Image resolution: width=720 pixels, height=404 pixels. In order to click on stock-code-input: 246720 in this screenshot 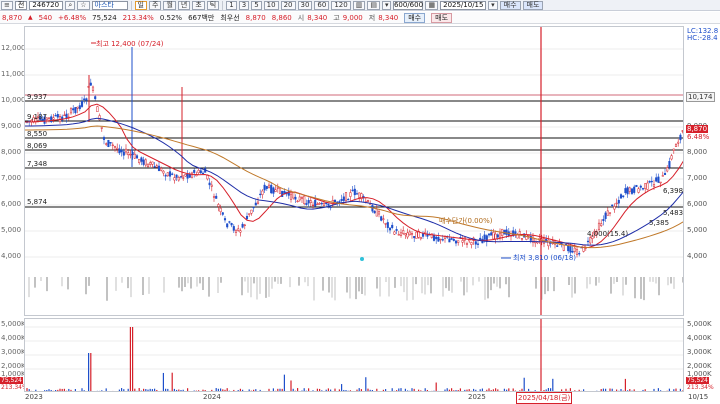, I will do `click(46, 5)`.